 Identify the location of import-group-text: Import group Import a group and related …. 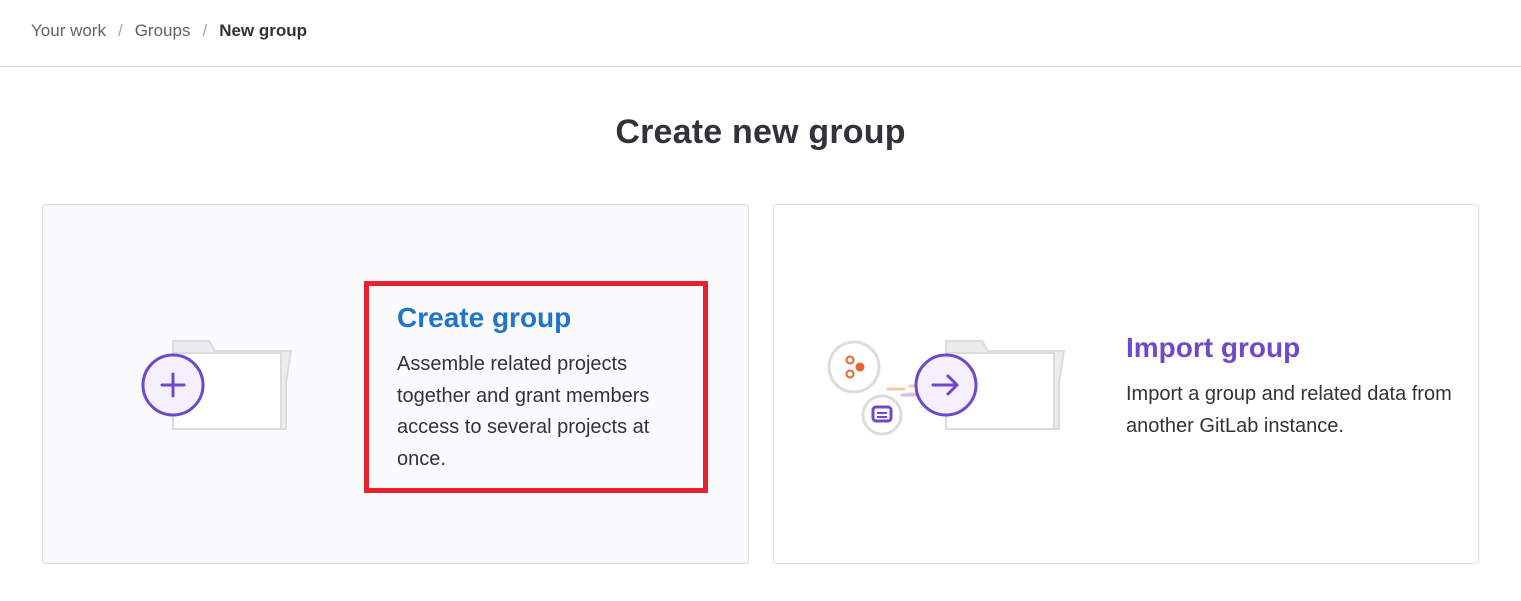
(1291, 386).